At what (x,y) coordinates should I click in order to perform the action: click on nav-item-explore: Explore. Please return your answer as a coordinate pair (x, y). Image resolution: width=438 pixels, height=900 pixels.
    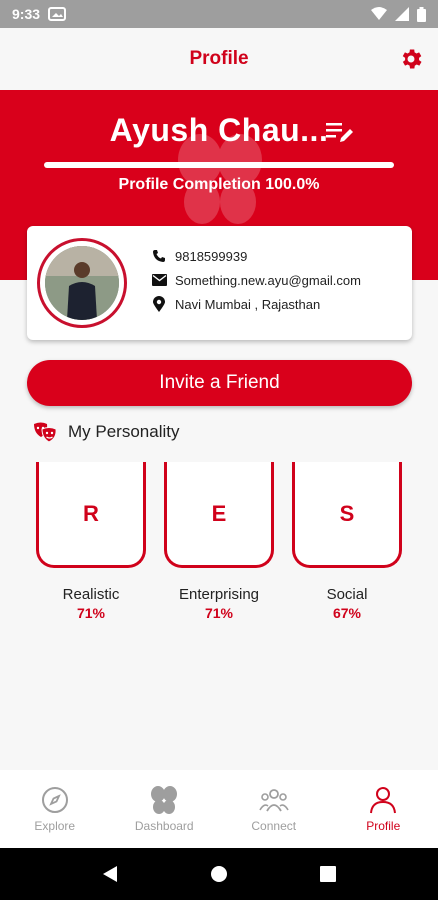
    Looking at the image, I should click on (55, 809).